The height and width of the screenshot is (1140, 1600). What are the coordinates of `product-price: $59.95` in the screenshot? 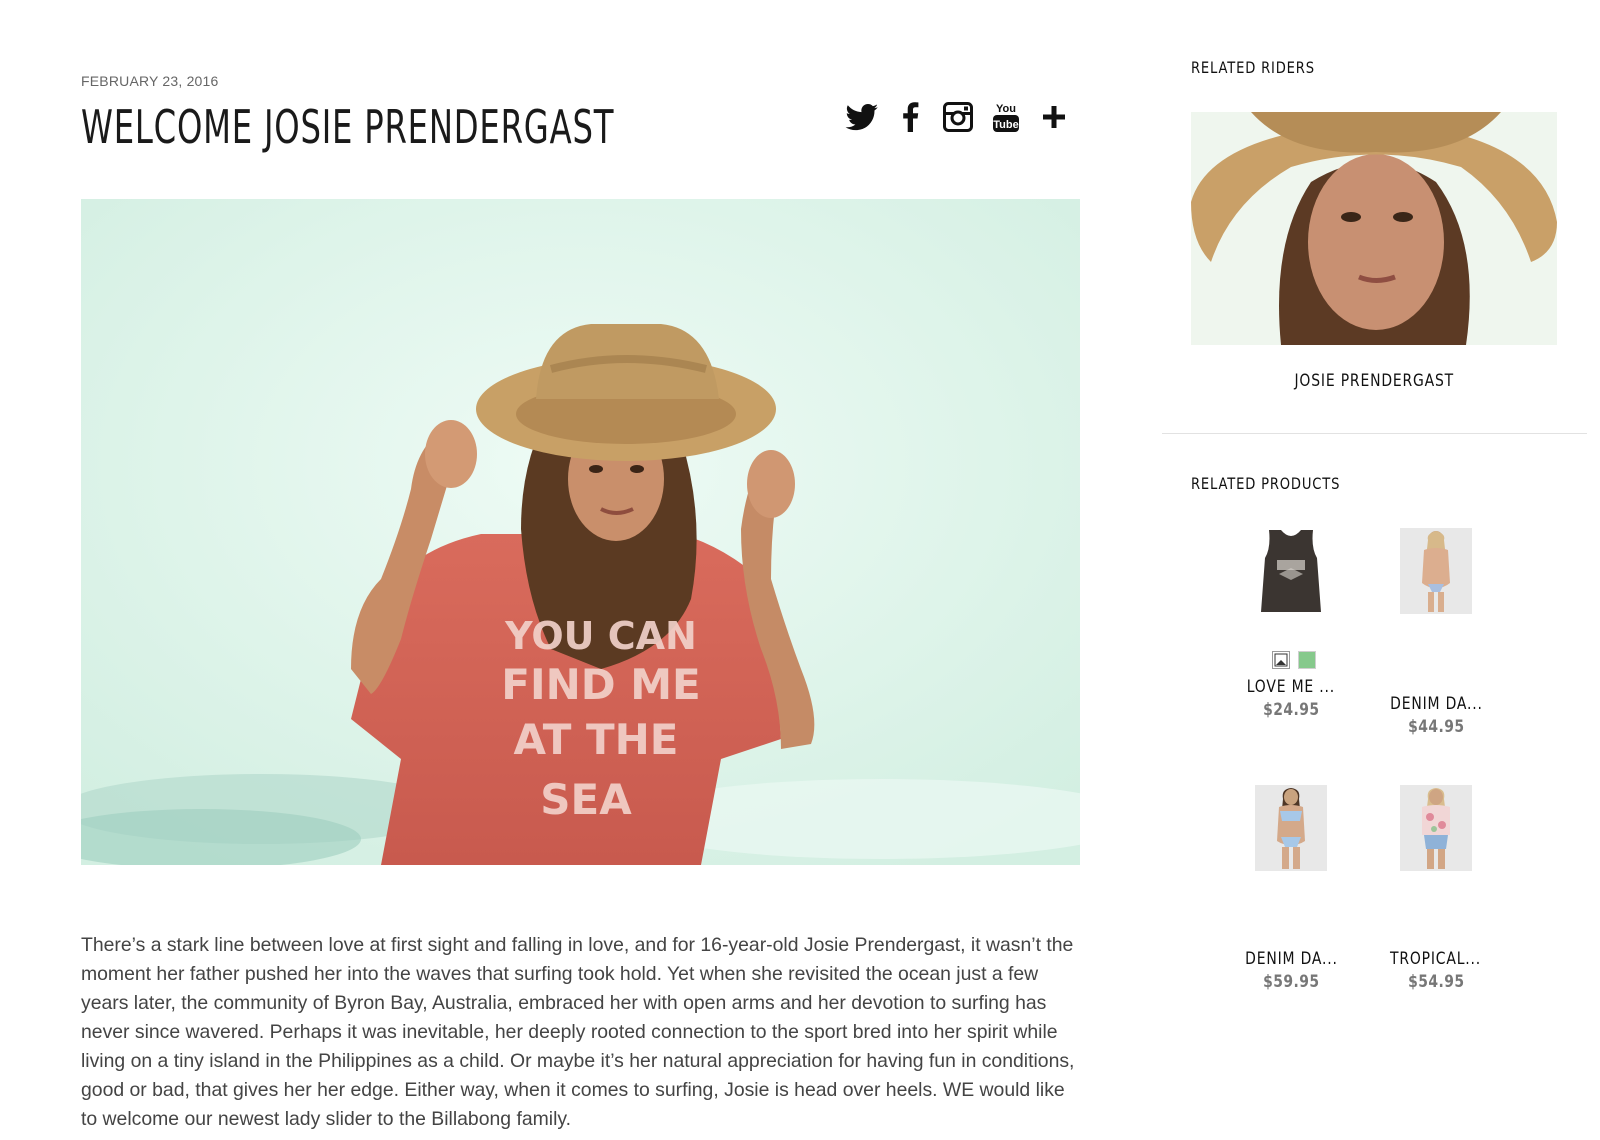 It's located at (1291, 982).